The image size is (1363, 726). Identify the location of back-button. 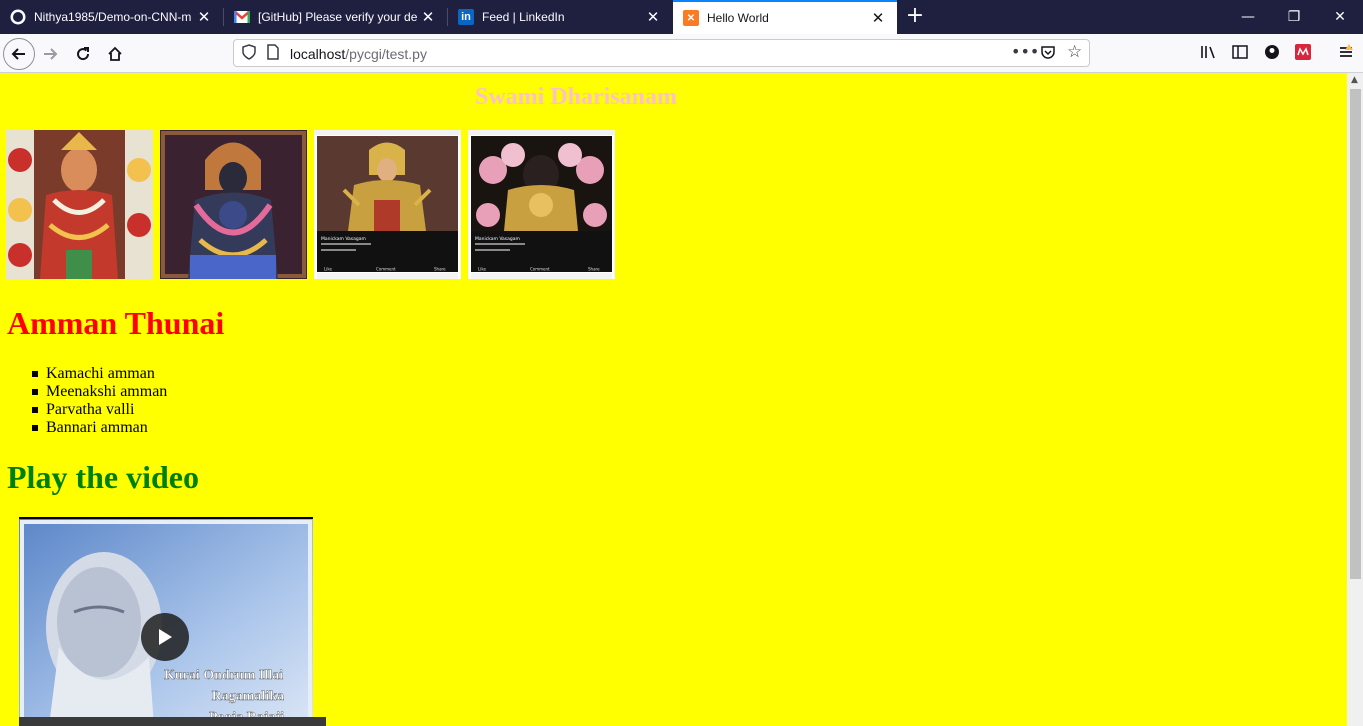
(19, 54).